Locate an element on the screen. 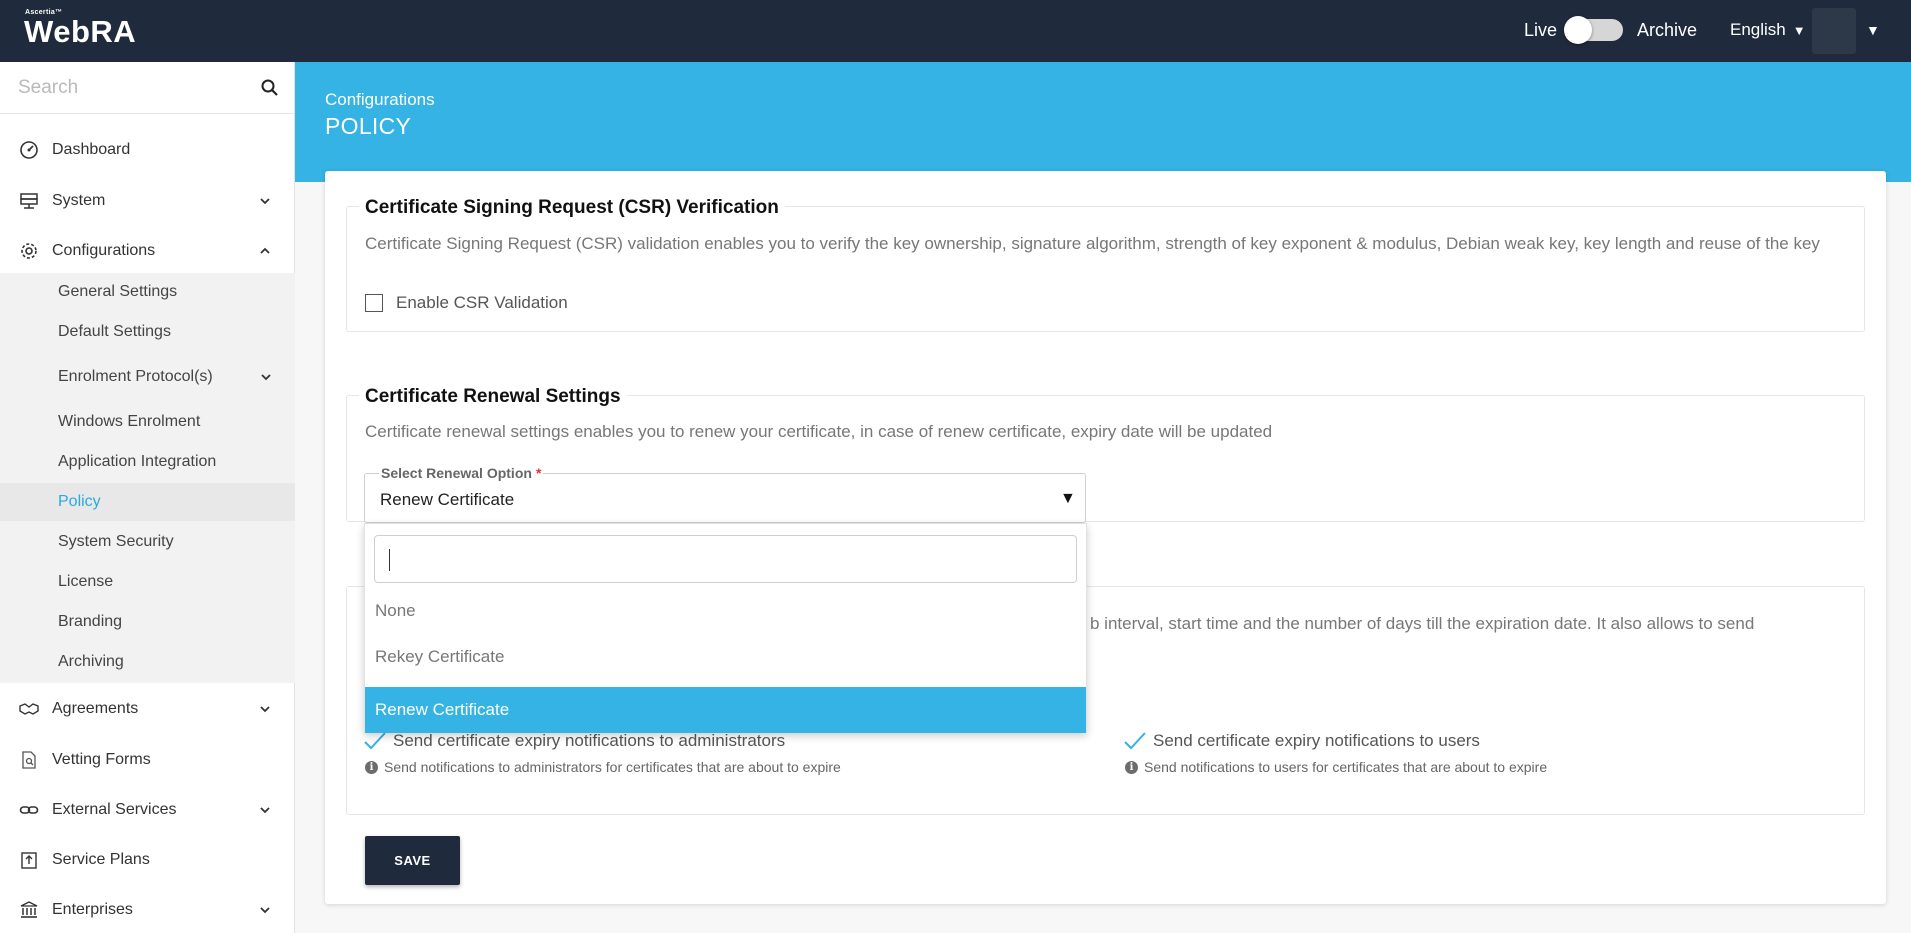  section-title: Certificate Renewal Settings is located at coordinates (493, 397).